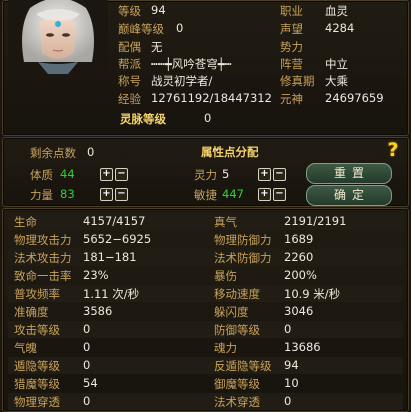  Describe the element at coordinates (237, 294) in the screenshot. I see `detail-label: 移动速度` at that location.